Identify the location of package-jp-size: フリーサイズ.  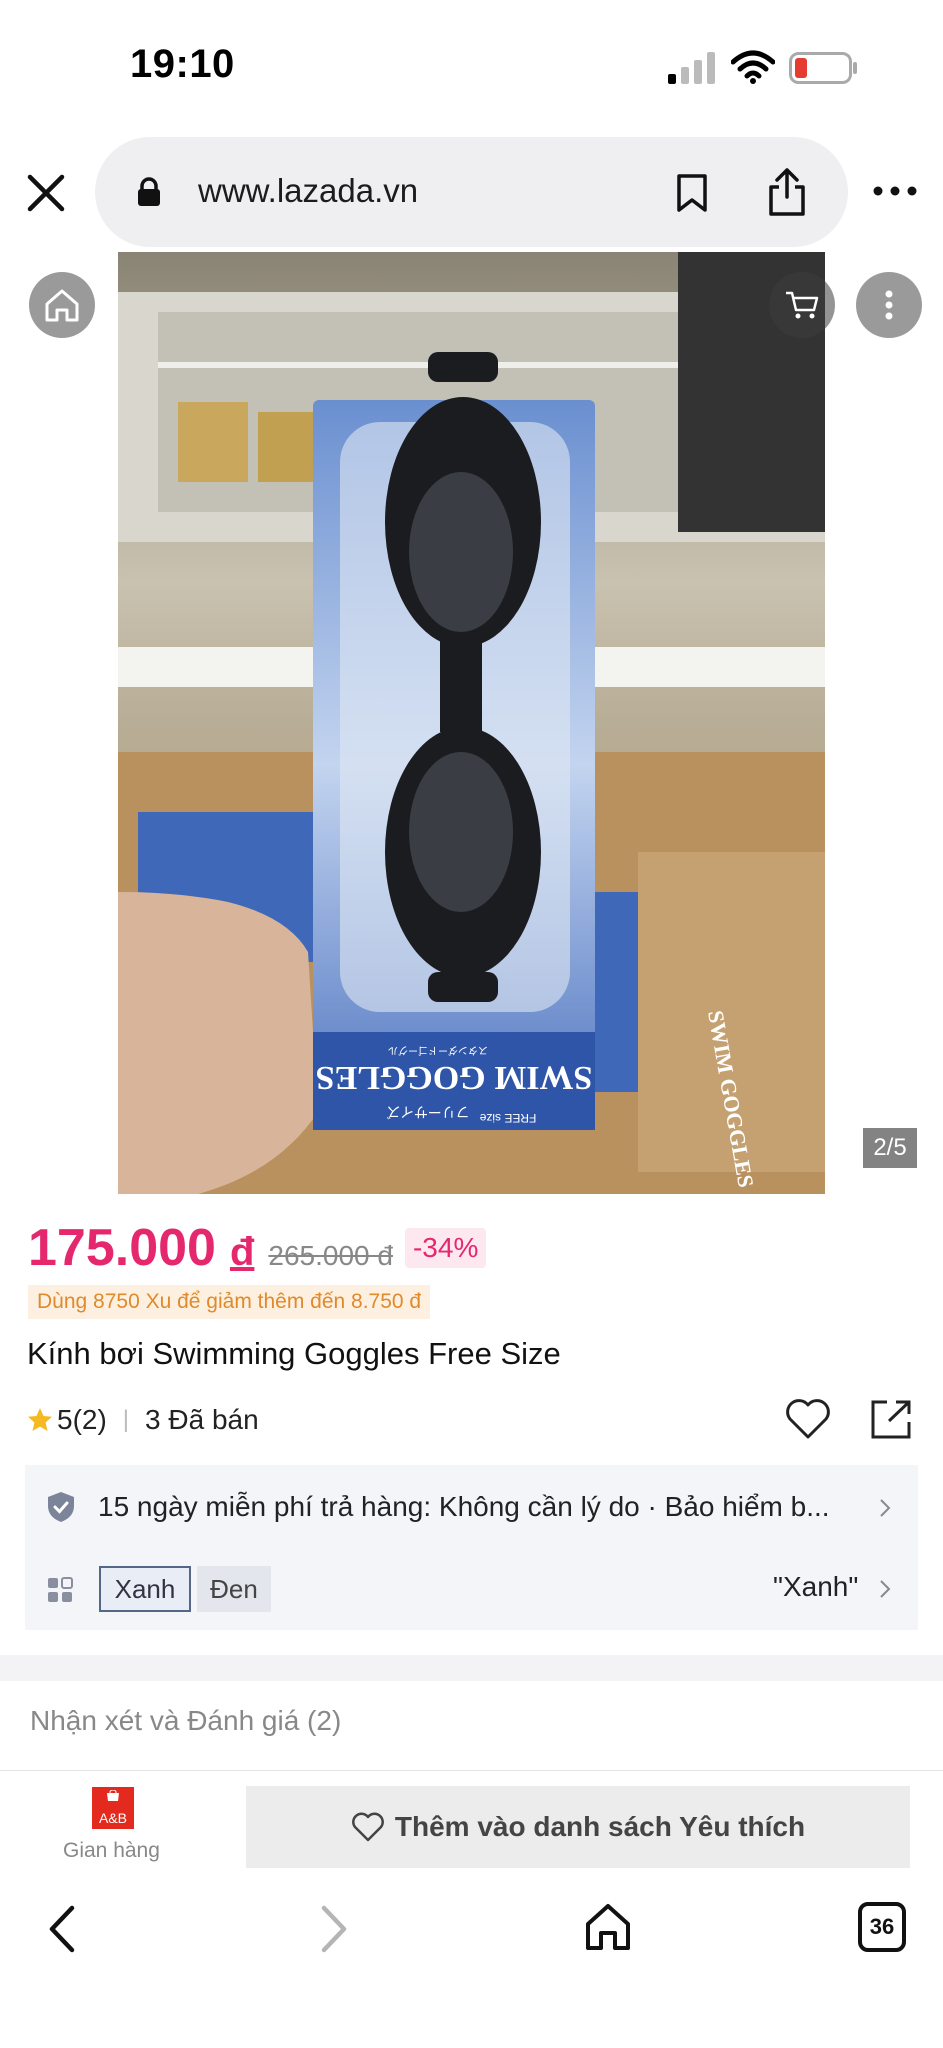
(427, 1111).